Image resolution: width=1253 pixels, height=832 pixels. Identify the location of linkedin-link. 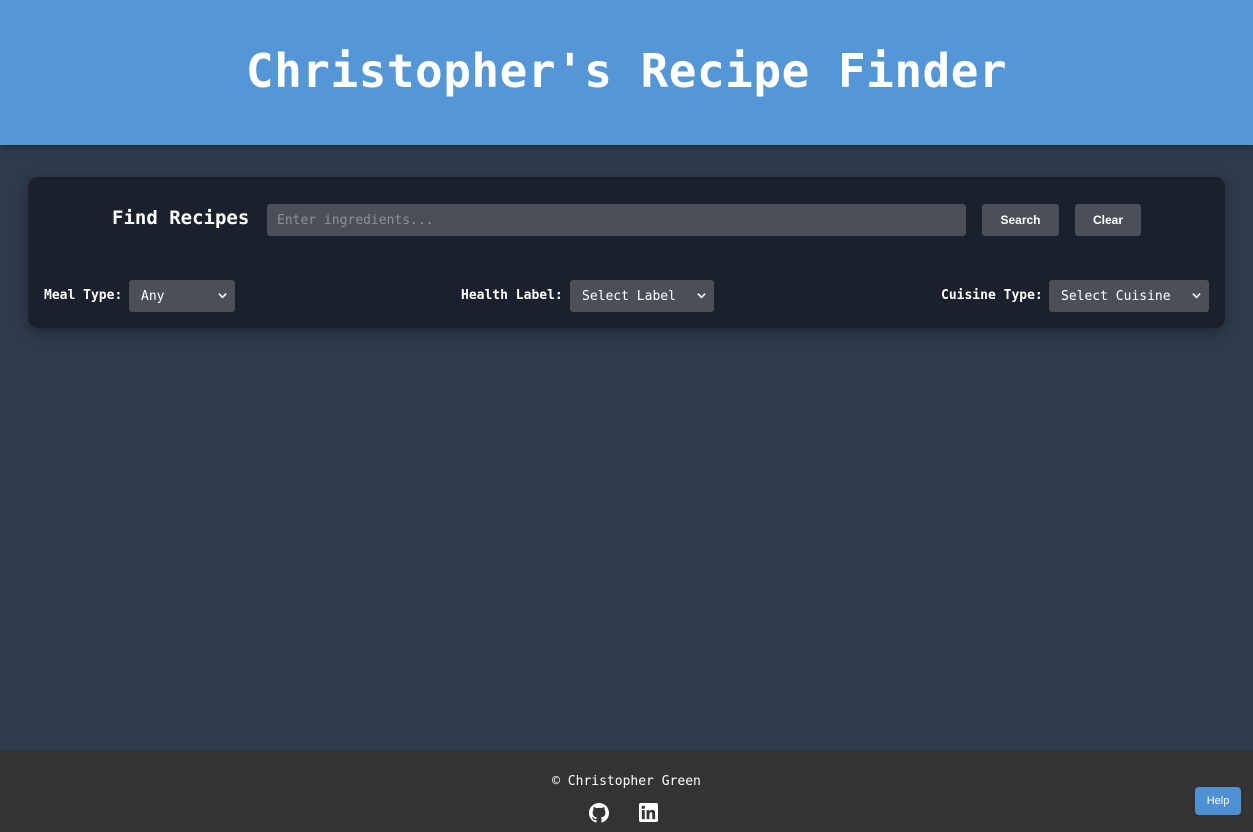
(649, 813).